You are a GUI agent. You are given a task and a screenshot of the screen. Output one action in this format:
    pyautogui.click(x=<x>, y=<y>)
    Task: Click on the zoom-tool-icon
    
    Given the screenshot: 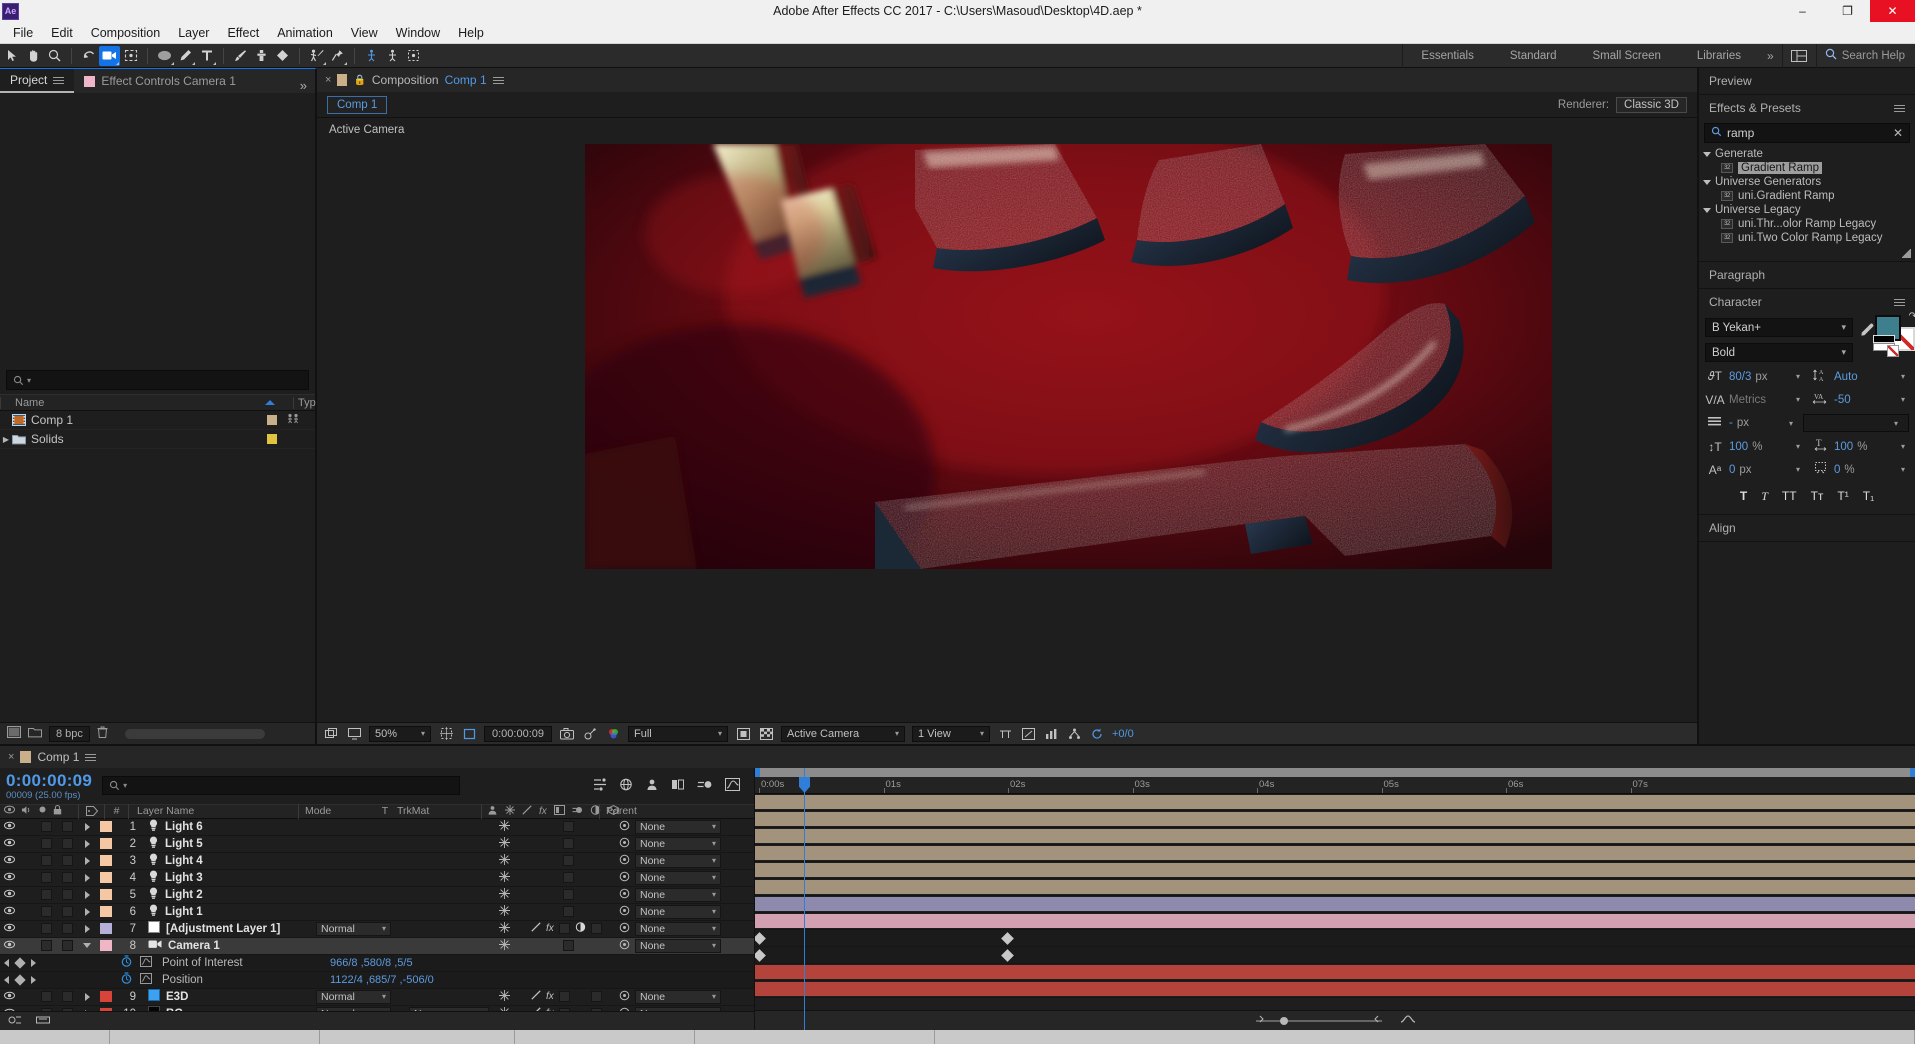 What is the action you would take?
    pyautogui.click(x=54, y=56)
    